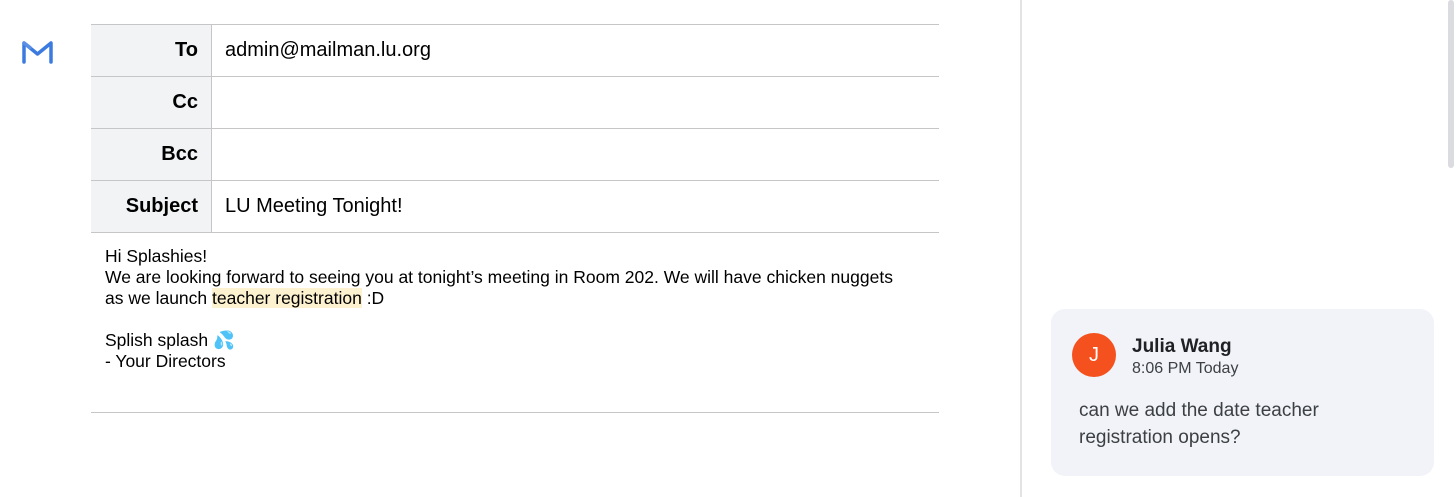  I want to click on subject-field: LU Meeting Tonight!, so click(575, 206).